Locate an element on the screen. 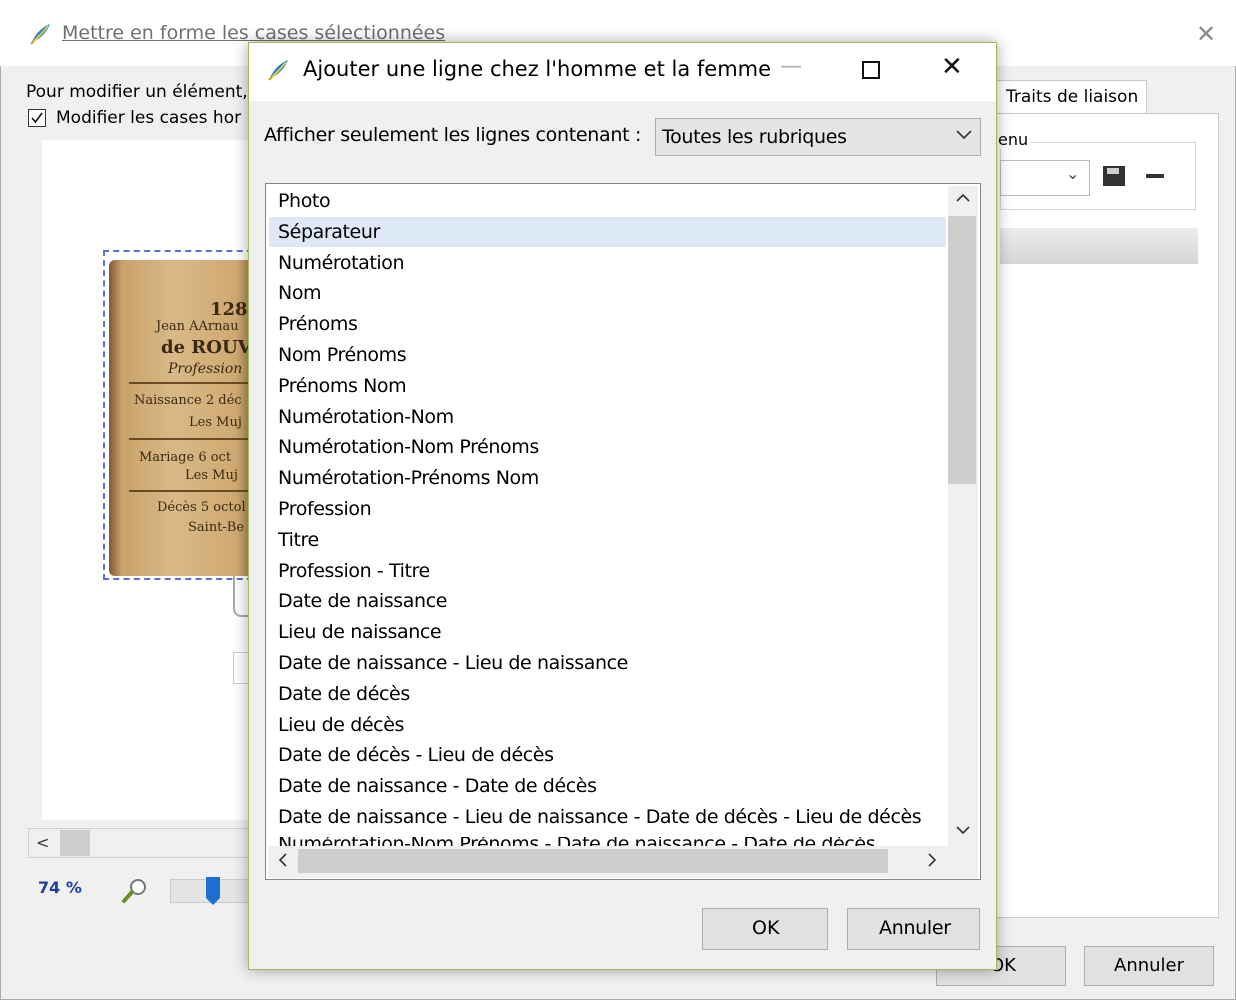 The height and width of the screenshot is (1000, 1236). background-window-title: Mettre en forme les cases sélectionnées is located at coordinates (254, 33).